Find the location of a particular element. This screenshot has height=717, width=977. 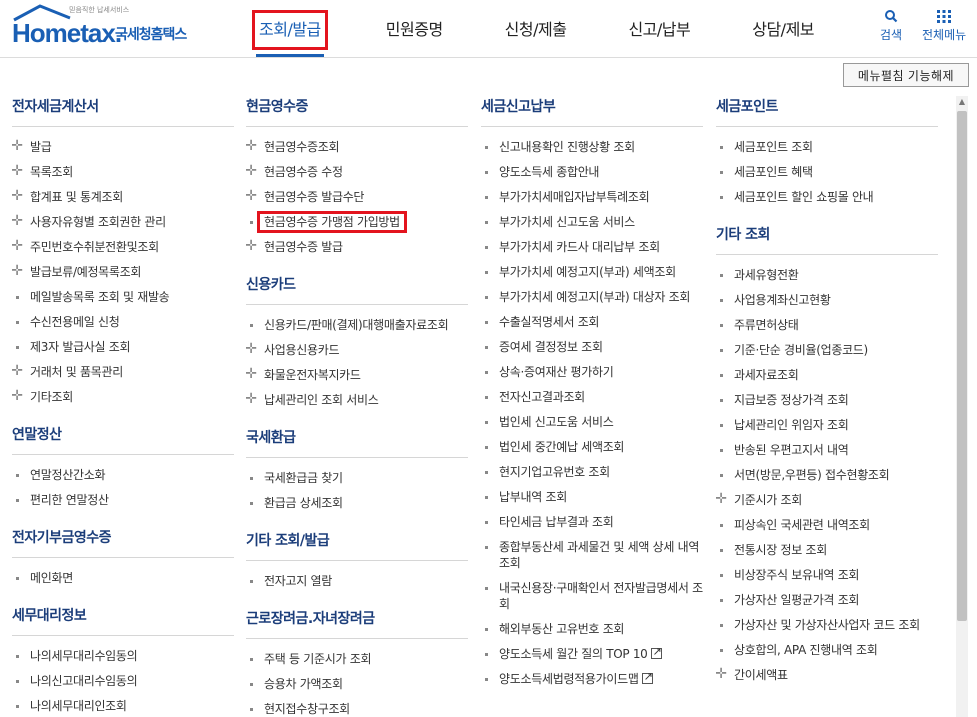

menu-item: 편리한 연말정산 is located at coordinates (123, 500).